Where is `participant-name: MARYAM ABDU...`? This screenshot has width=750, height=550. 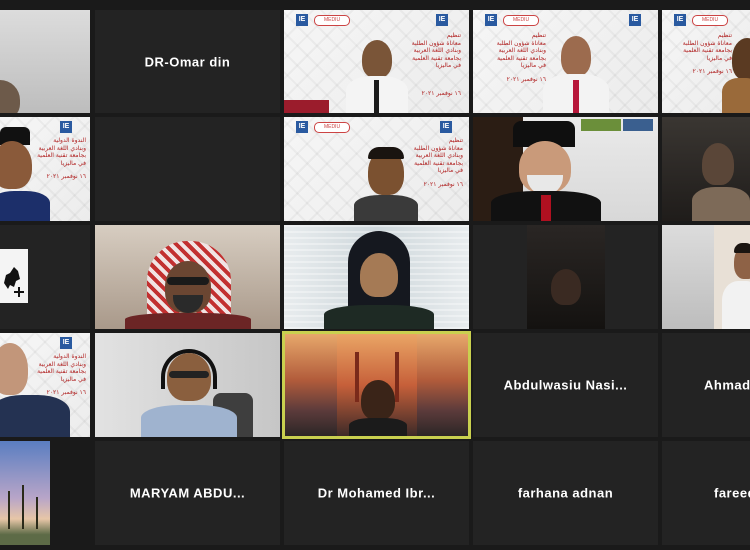
participant-name: MARYAM ABDU... is located at coordinates (187, 493).